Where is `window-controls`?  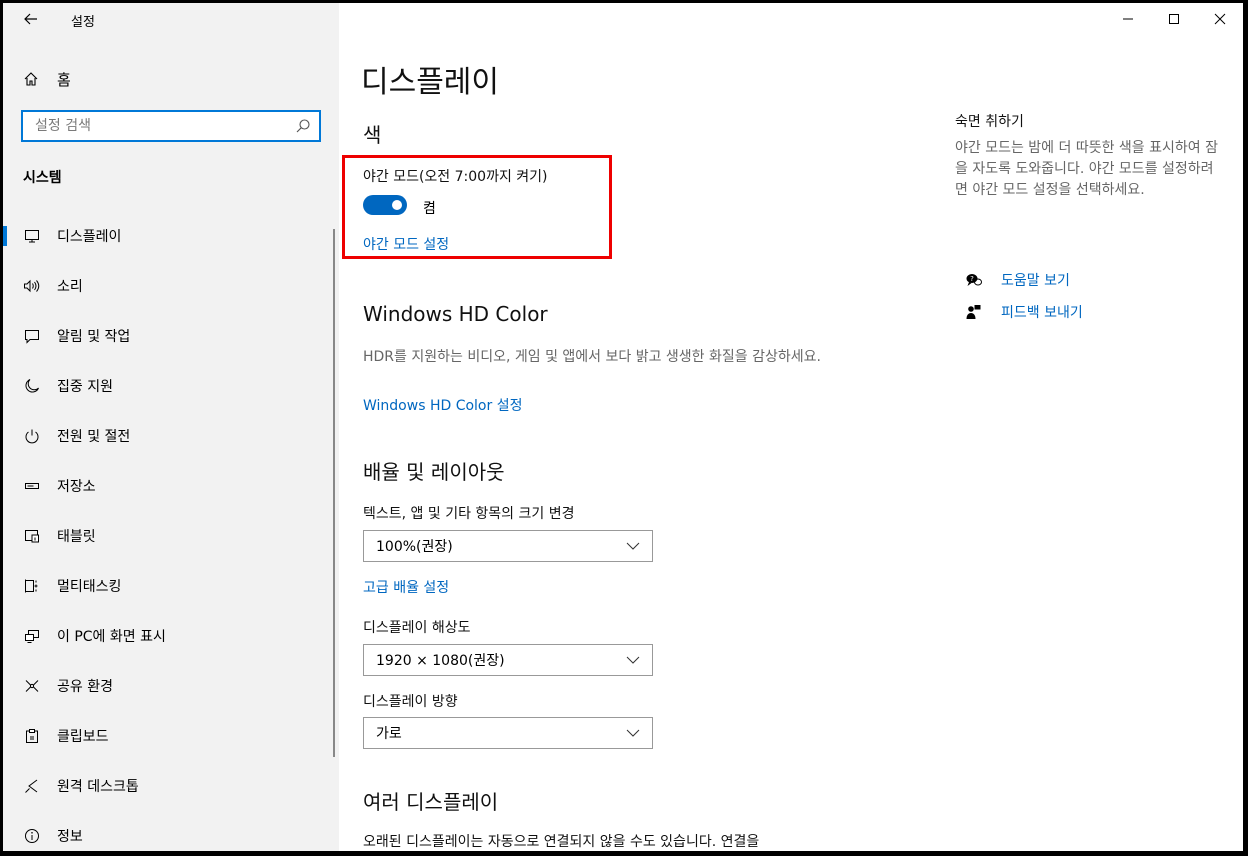
window-controls is located at coordinates (1174, 19).